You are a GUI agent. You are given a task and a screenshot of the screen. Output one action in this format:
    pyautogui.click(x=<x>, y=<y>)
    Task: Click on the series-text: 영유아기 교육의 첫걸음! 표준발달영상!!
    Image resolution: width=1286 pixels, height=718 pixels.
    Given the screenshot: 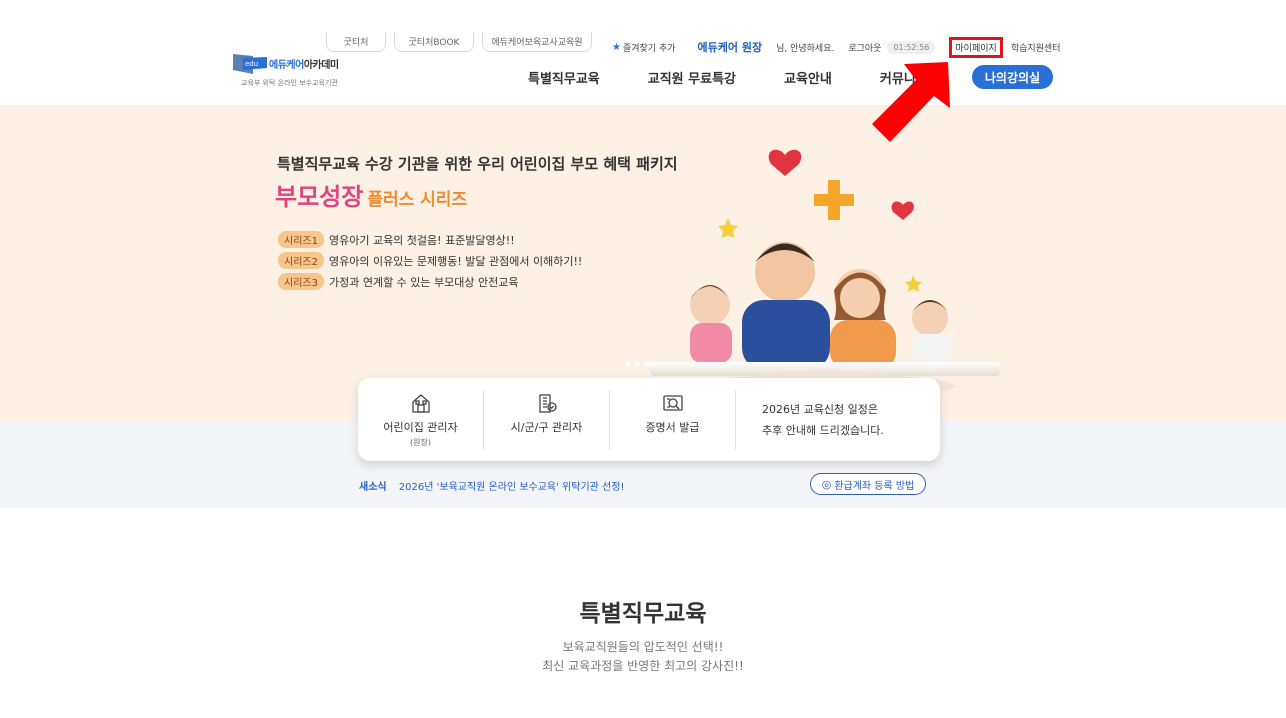 What is the action you would take?
    pyautogui.click(x=421, y=240)
    